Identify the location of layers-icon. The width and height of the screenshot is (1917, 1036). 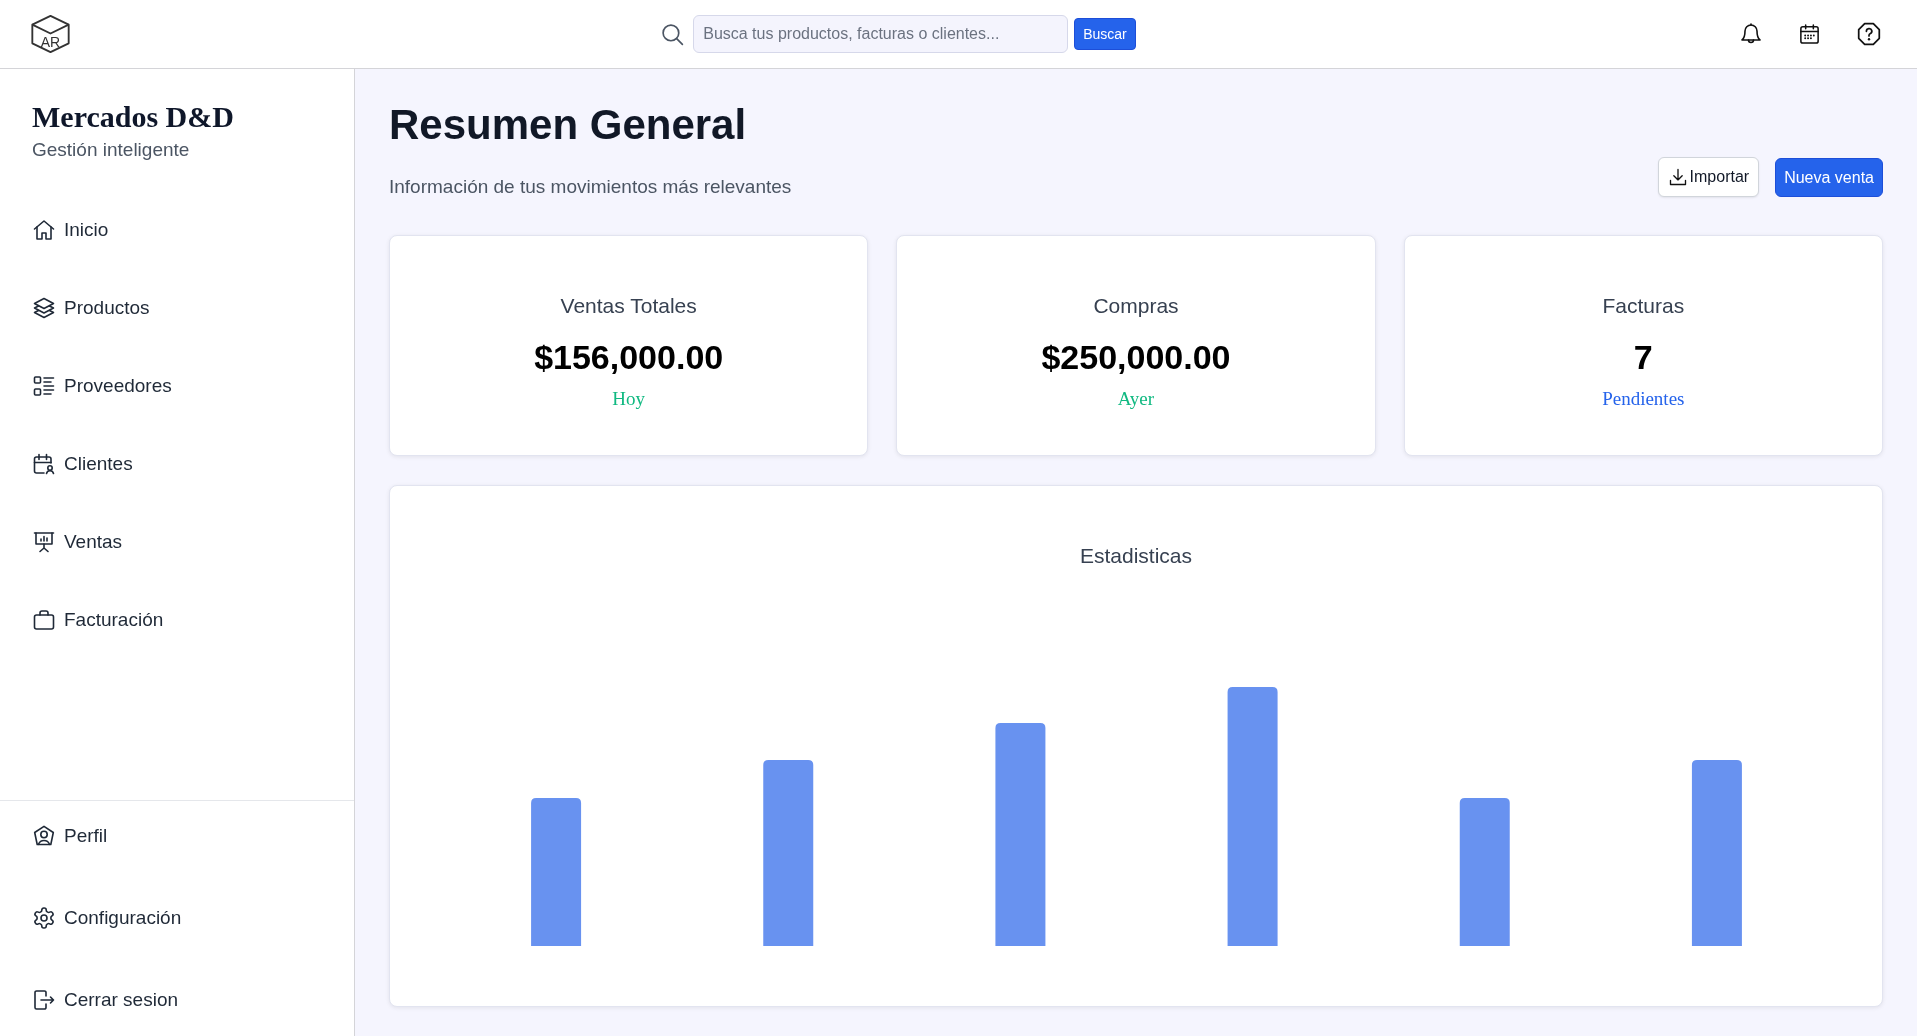
(44, 308).